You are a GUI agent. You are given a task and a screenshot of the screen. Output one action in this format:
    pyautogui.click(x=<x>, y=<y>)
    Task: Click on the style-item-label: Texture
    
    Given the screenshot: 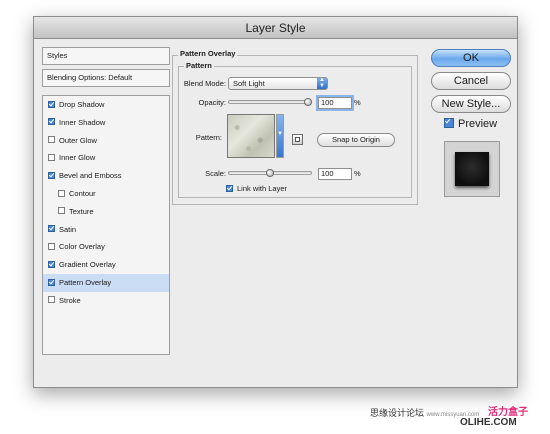 What is the action you would take?
    pyautogui.click(x=81, y=211)
    